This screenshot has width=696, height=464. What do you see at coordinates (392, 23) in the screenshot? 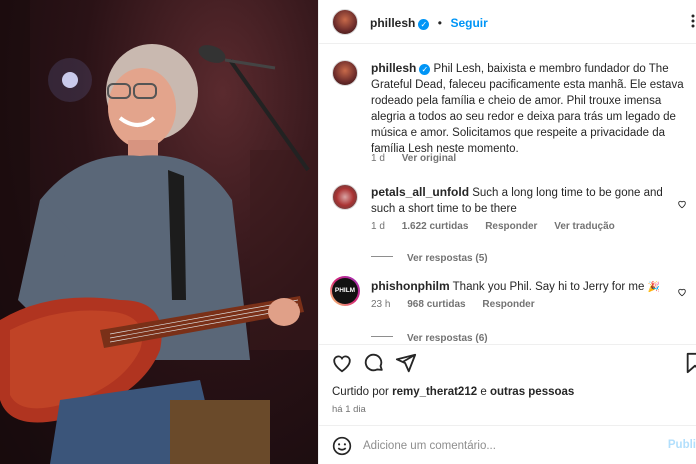
I see `header-username: phillesh` at bounding box center [392, 23].